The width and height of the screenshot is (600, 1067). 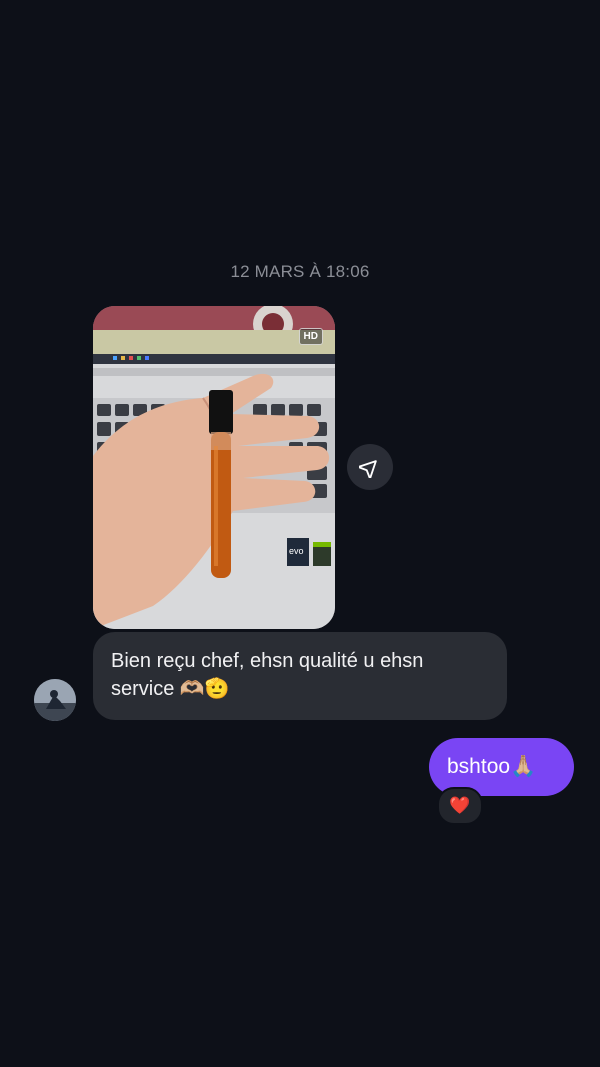 I want to click on sender-avatar, so click(x=55, y=700).